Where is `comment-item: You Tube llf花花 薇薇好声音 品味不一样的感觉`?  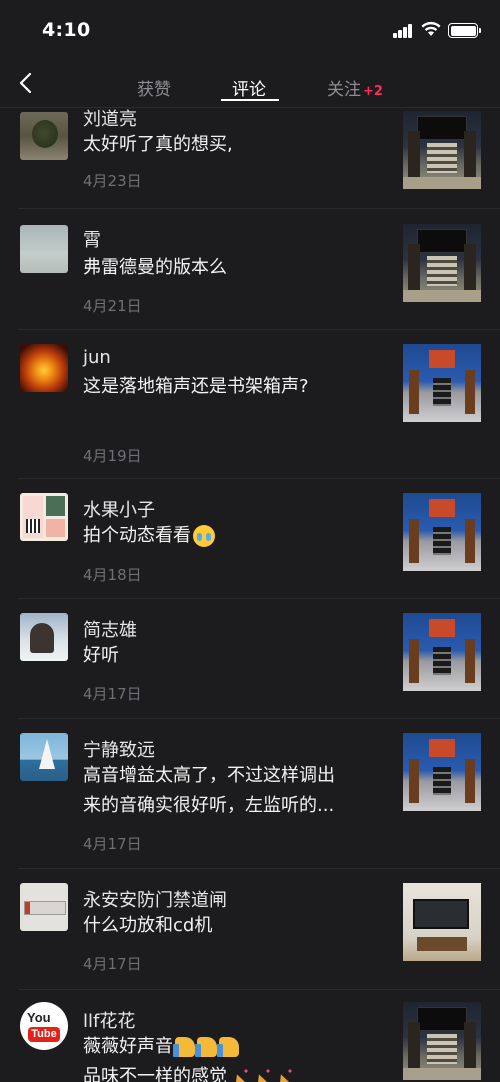
comment-item: You Tube llf花花 薇薇好声音 品味不一样的感觉 is located at coordinates (250, 1036).